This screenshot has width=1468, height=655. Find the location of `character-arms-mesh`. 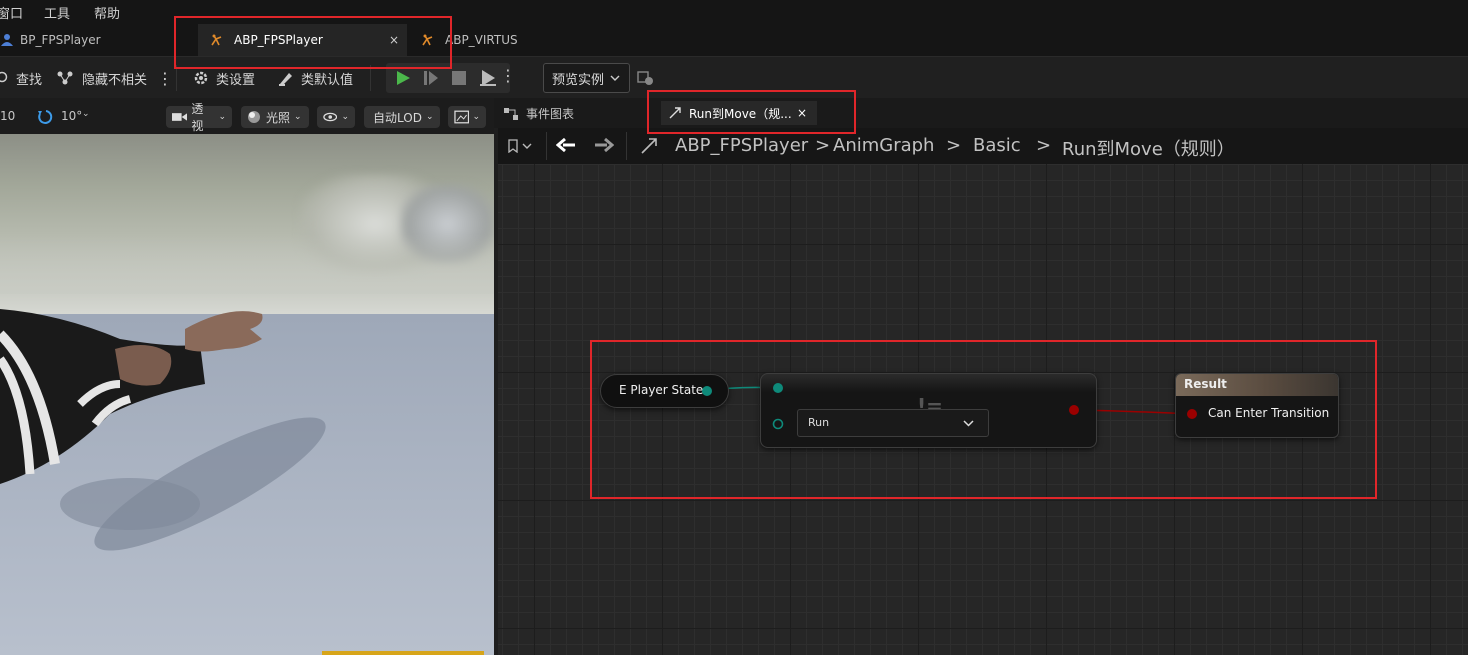

character-arms-mesh is located at coordinates (163, 430).